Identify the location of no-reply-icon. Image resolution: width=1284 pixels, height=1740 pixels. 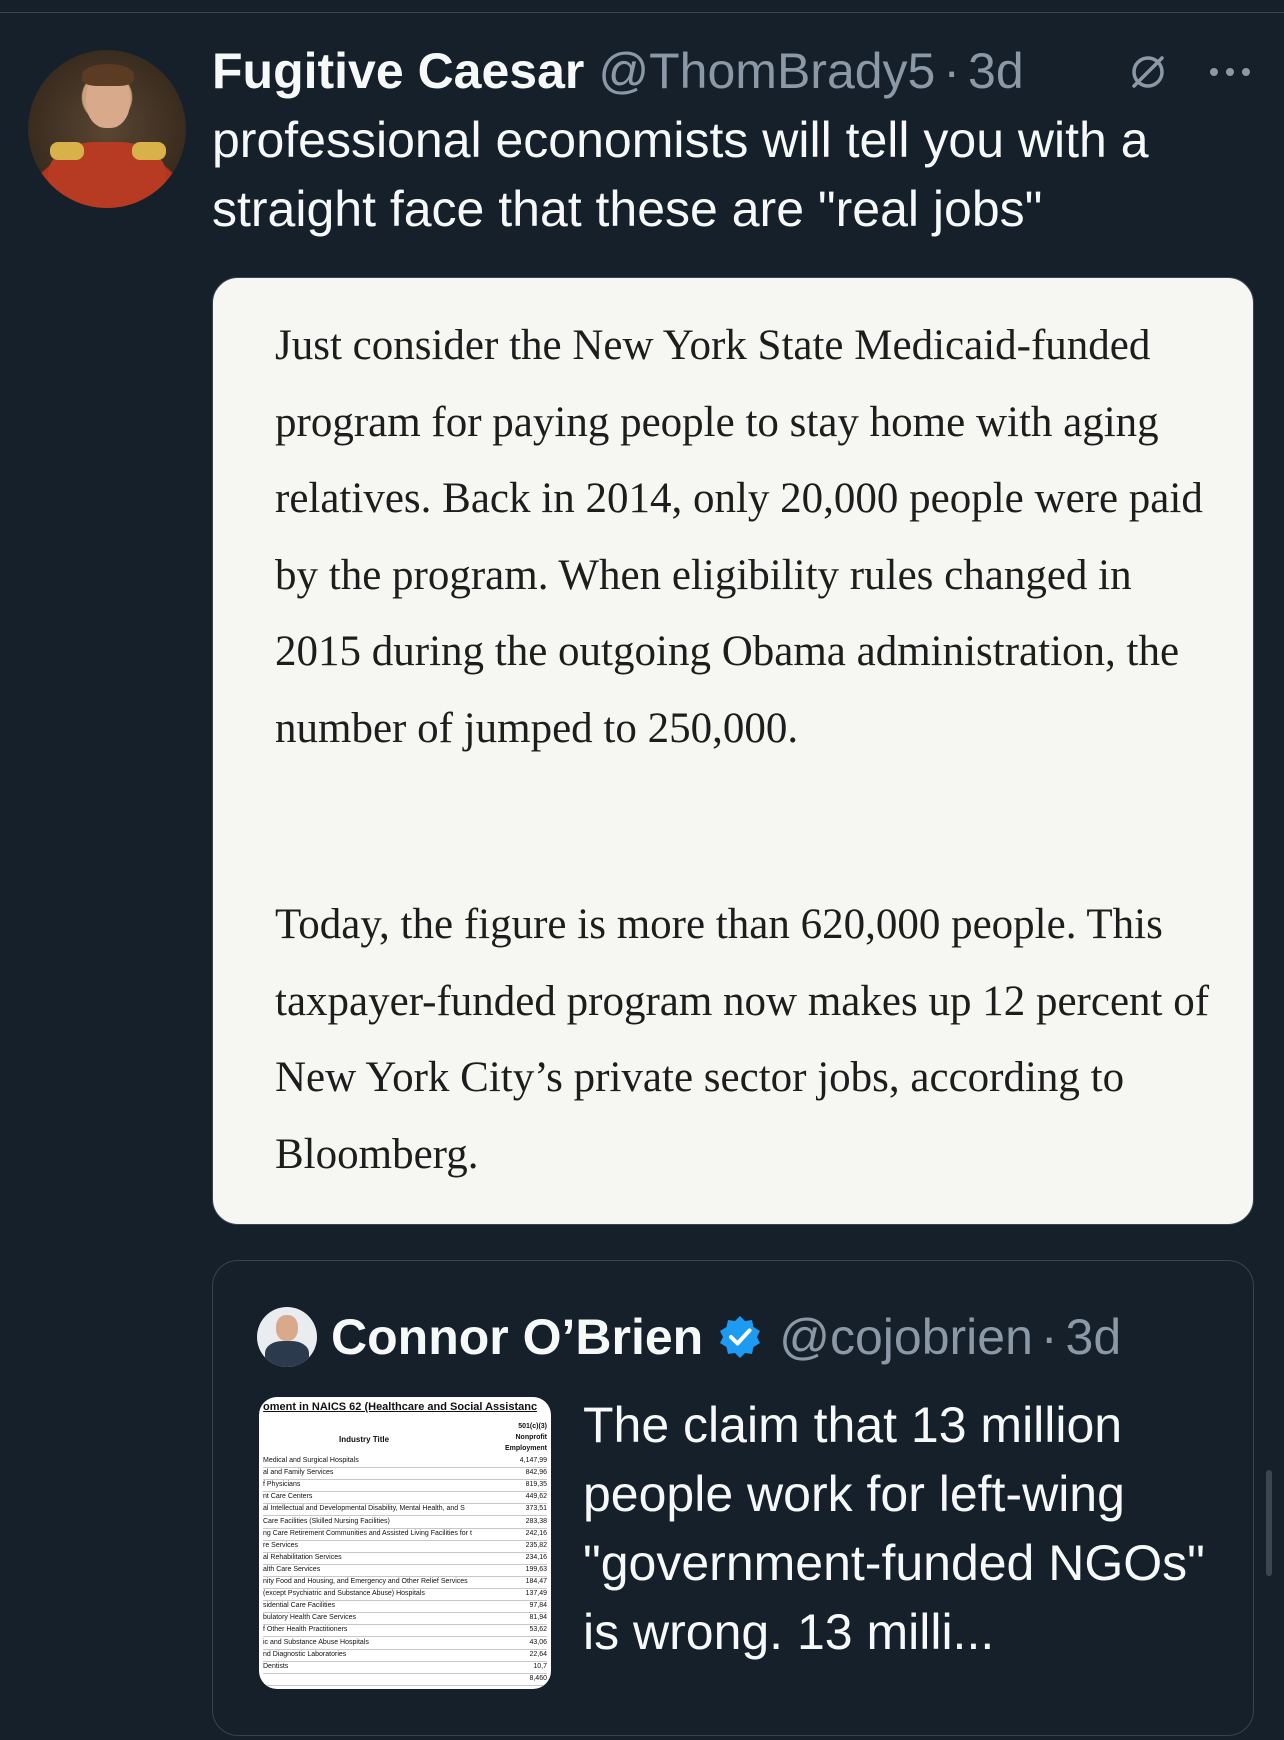
(1148, 72).